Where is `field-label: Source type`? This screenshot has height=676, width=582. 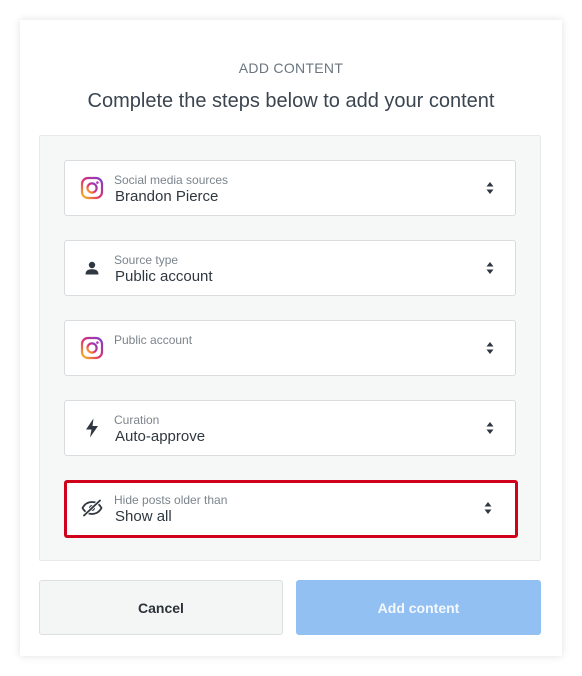
field-label: Source type is located at coordinates (146, 260).